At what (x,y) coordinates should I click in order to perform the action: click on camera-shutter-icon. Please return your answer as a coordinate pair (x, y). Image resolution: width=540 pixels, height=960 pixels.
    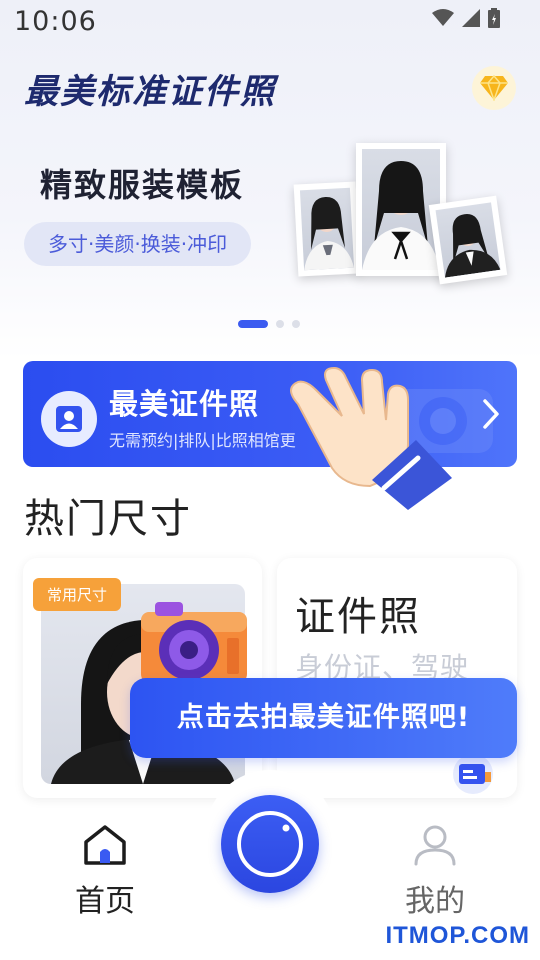
    Looking at the image, I should click on (270, 844).